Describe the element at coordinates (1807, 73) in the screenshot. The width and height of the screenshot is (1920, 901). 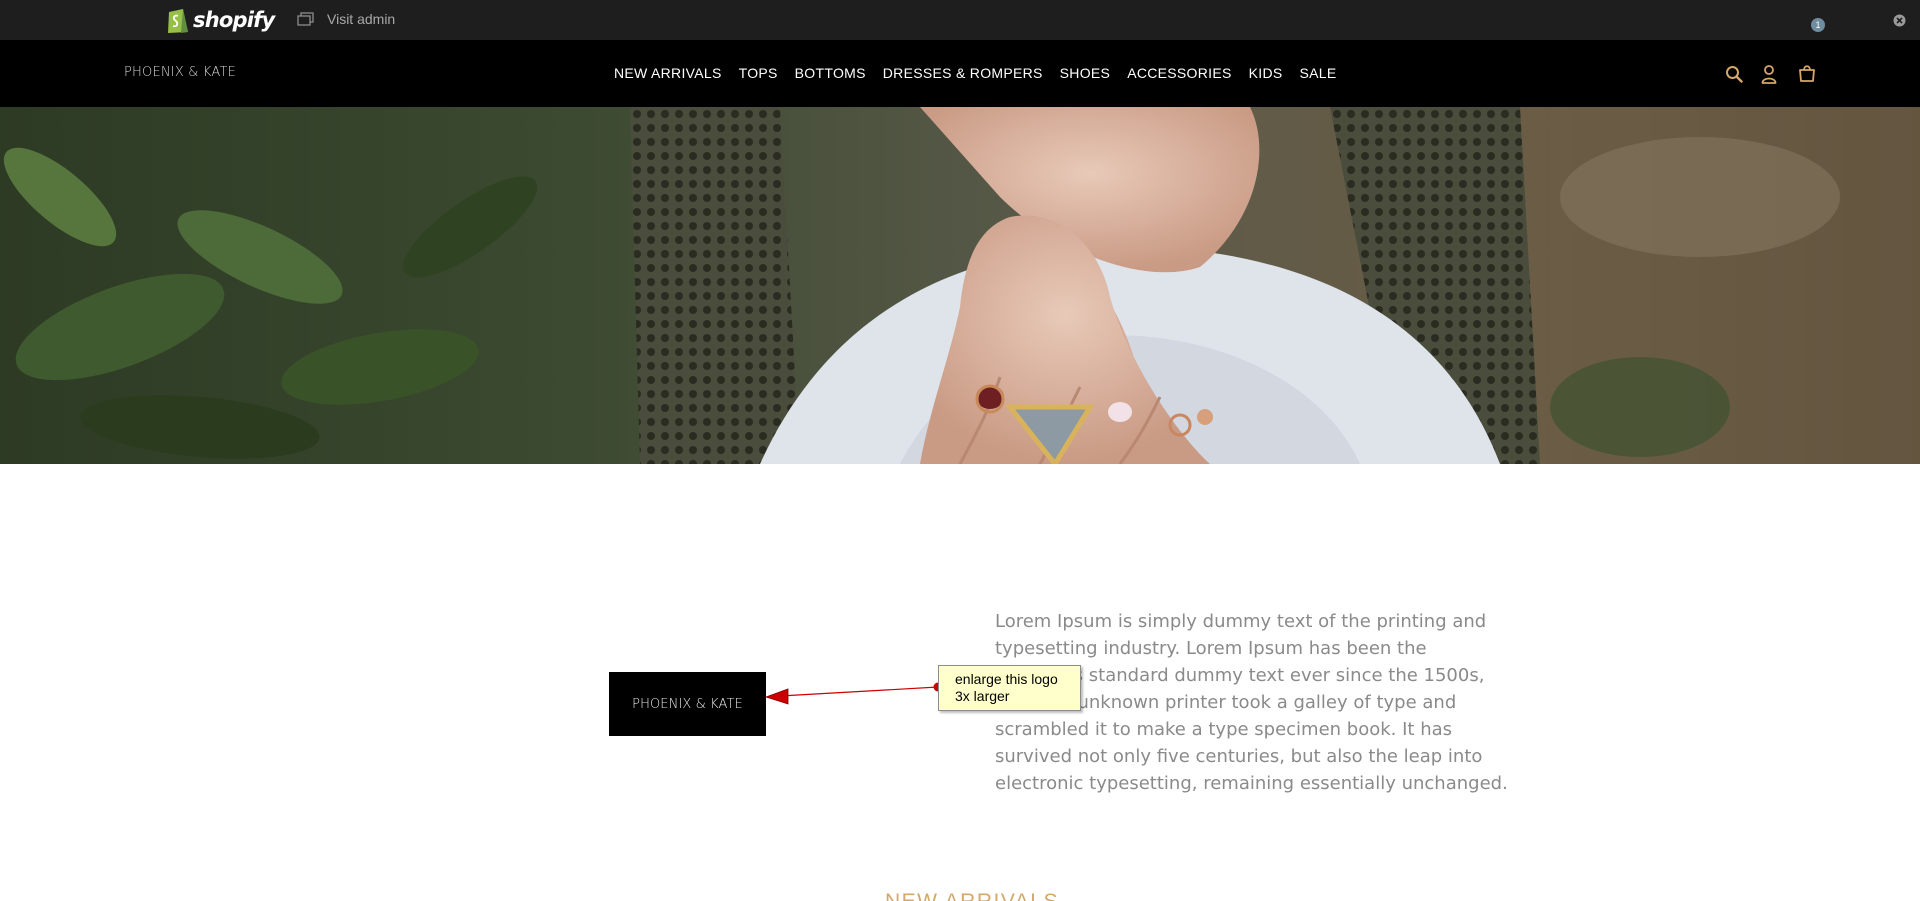
I see `cart-icon` at that location.